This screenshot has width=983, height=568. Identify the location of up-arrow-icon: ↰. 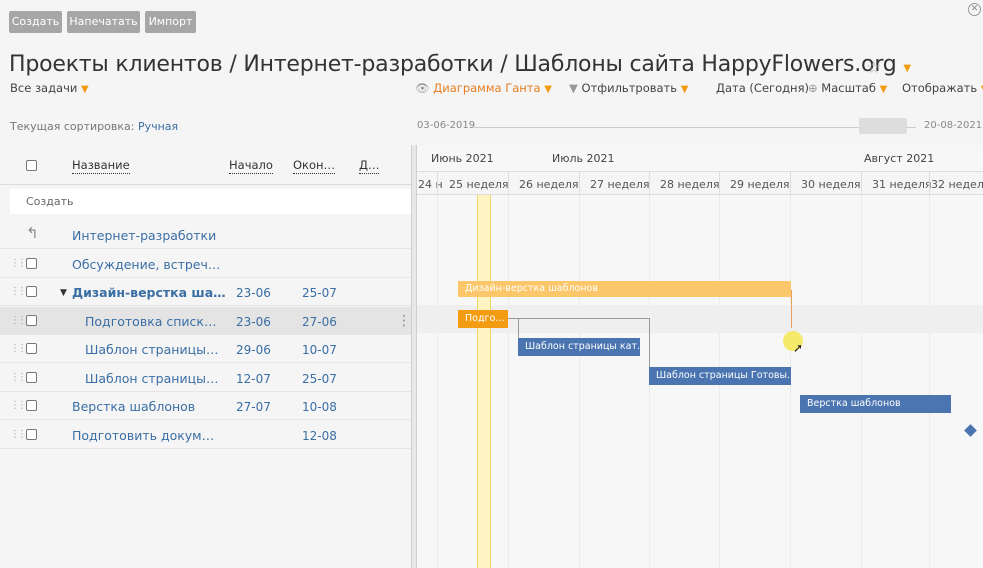
(32, 233).